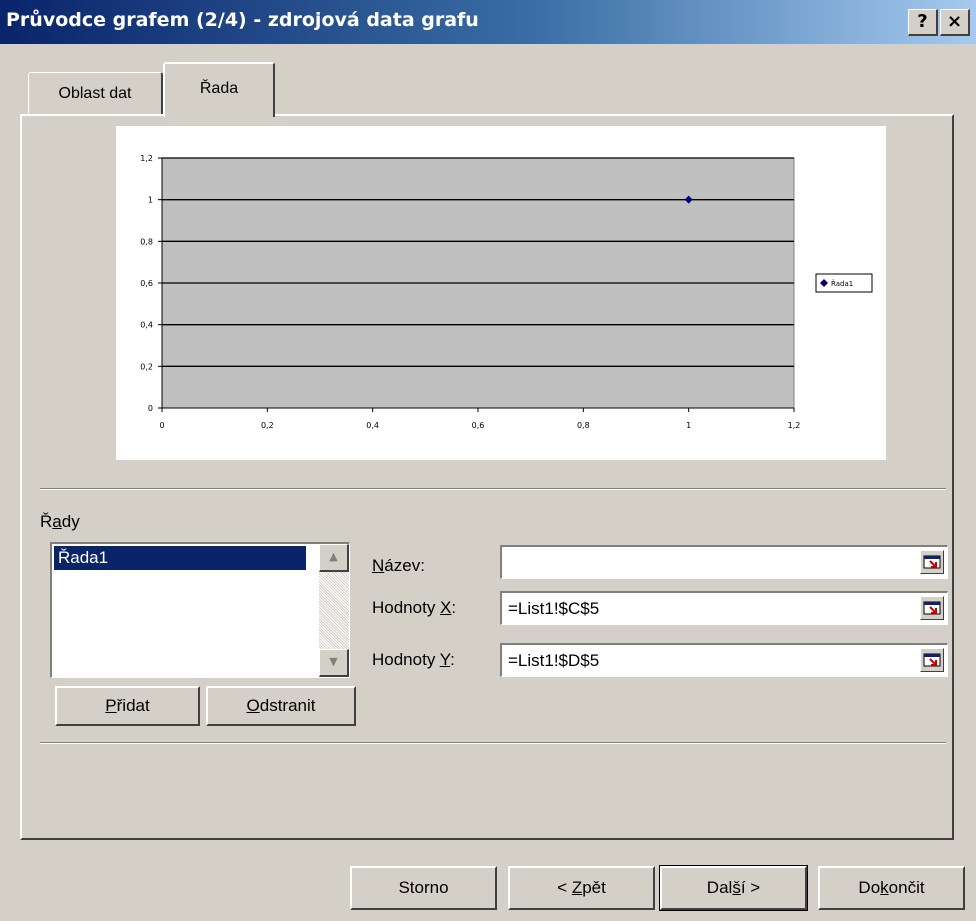 This screenshot has width=976, height=921. I want to click on x-values-field: =List1!$C$5, so click(724, 608).